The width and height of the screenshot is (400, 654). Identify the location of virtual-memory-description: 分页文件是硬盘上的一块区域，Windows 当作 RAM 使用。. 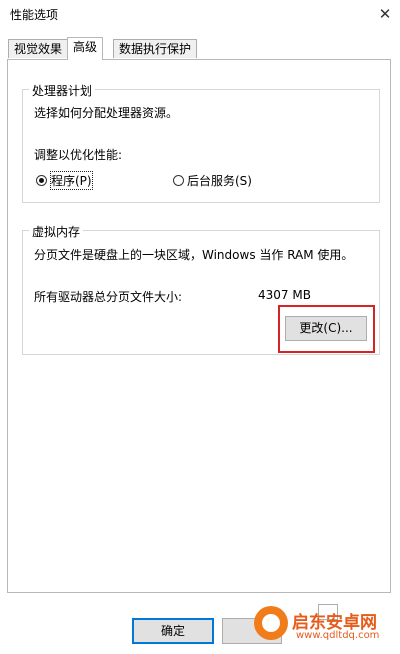
(194, 255).